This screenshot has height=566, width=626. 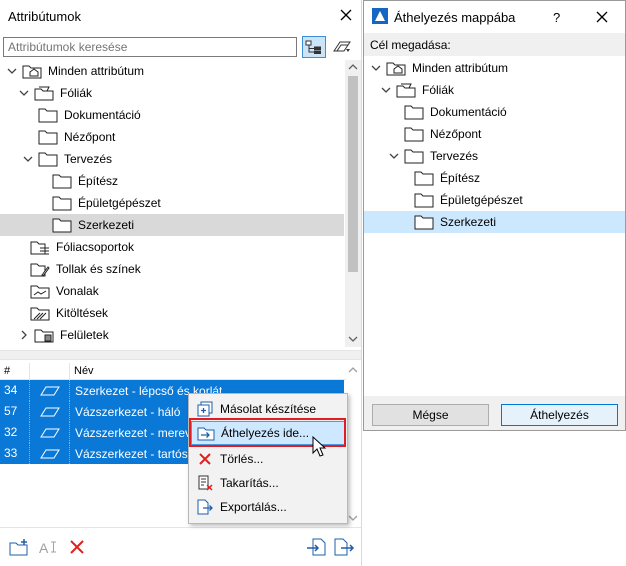 I want to click on layer-icon, so click(x=50, y=453).